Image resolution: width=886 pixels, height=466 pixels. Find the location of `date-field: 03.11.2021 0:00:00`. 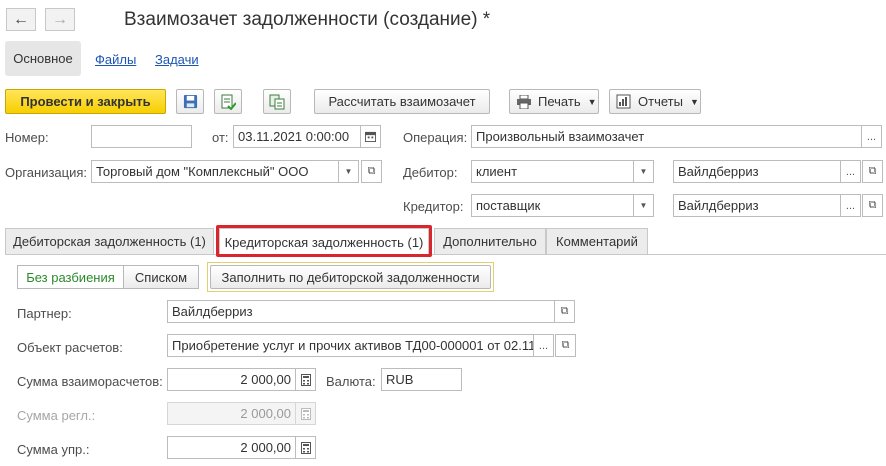

date-field: 03.11.2021 0:00:00 is located at coordinates (297, 136).